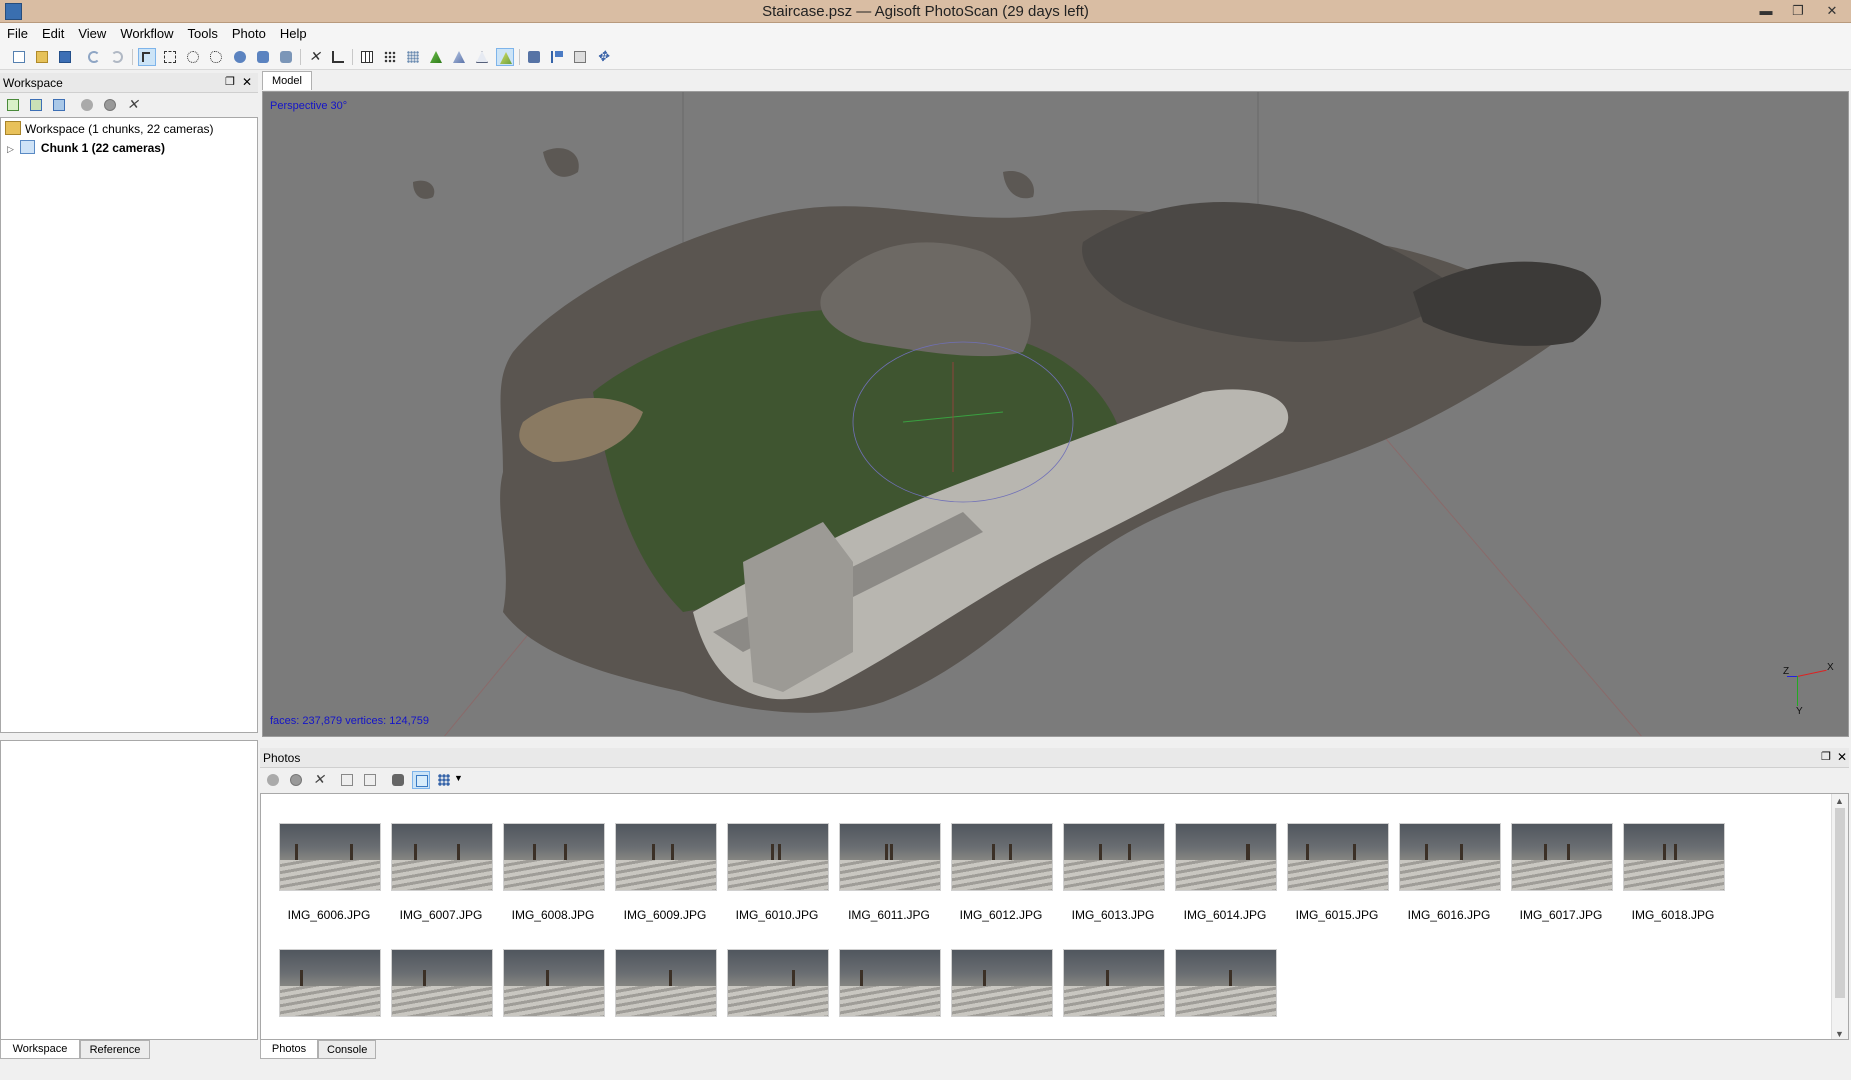 This screenshot has width=1851, height=1080. Describe the element at coordinates (42, 57) in the screenshot. I see `open-icon` at that location.